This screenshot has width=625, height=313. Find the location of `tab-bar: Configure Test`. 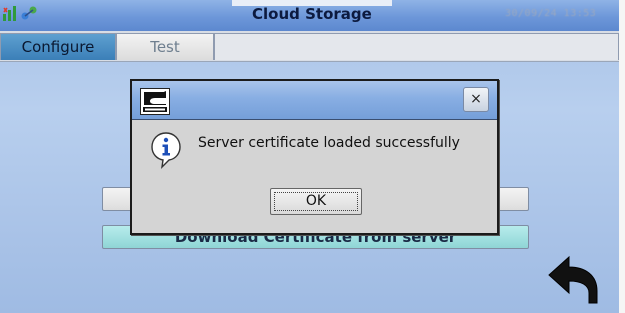

tab-bar: Configure Test is located at coordinates (309, 46).